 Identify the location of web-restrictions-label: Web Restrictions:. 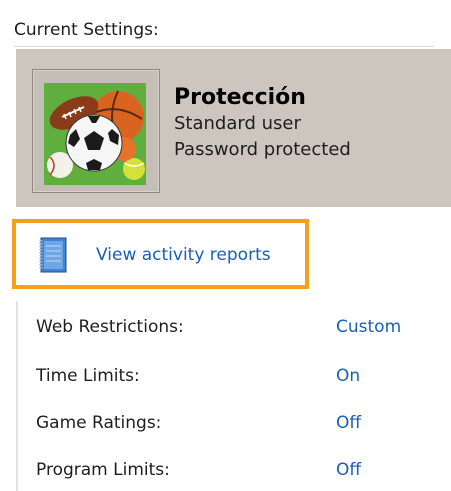
(110, 327).